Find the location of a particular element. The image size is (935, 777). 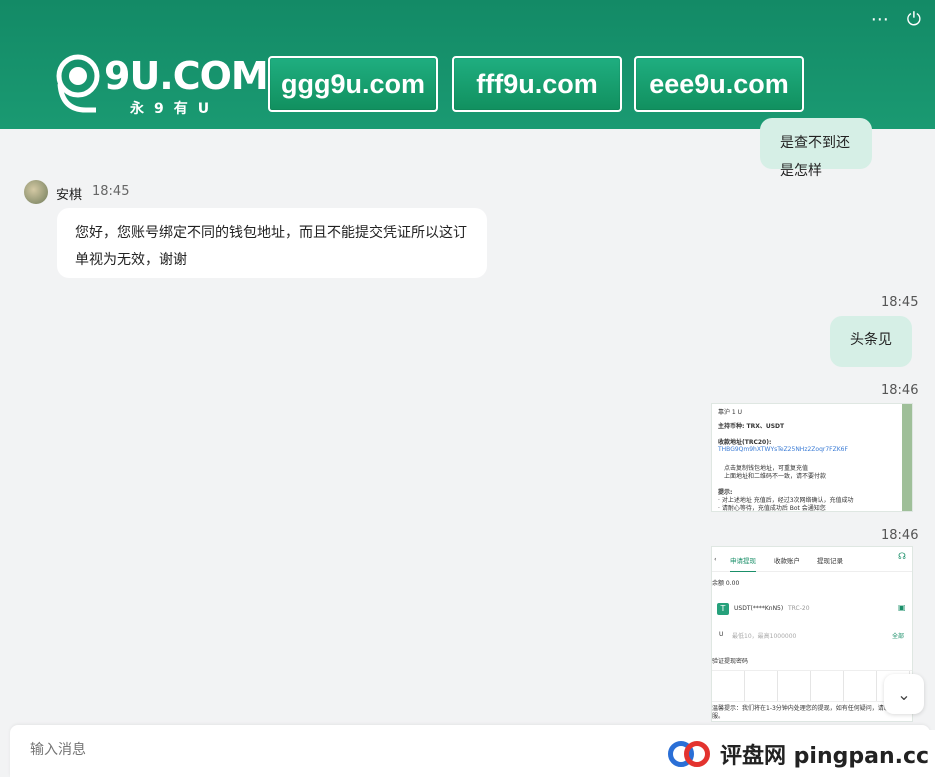

power-icon: ⏻ is located at coordinates (914, 20).